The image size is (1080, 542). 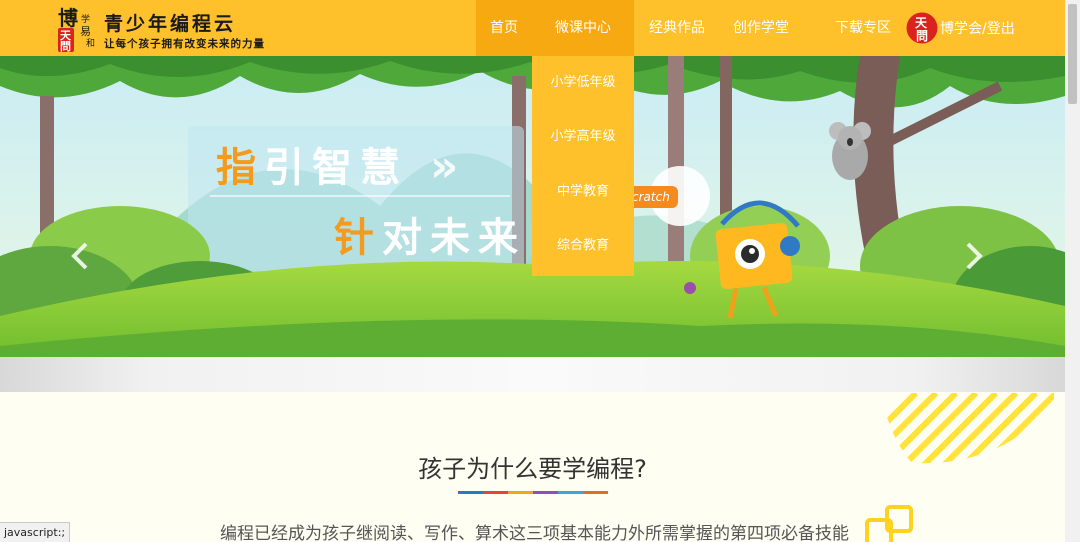 What do you see at coordinates (68, 18) in the screenshot?
I see `svg-text: 博` at bounding box center [68, 18].